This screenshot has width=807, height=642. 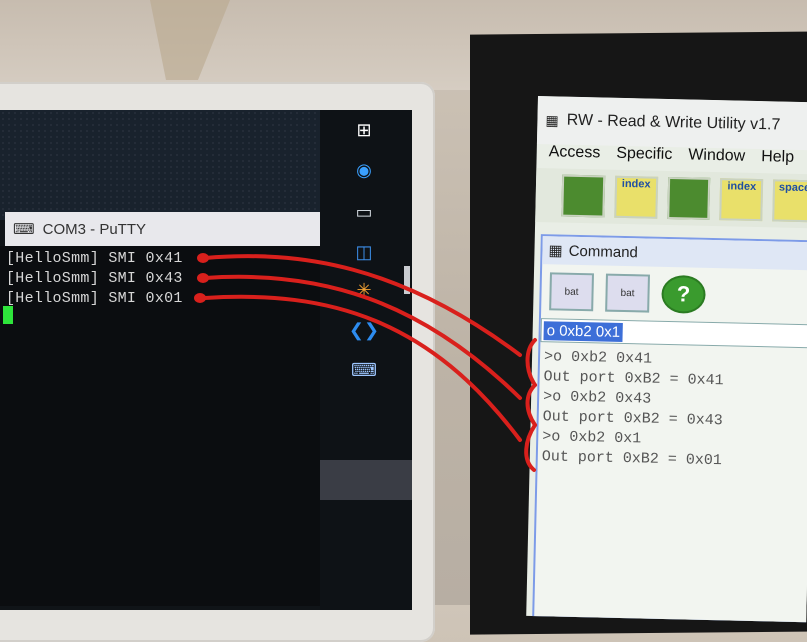 I want to click on output-line: >o 0xb2 0x41, so click(x=598, y=358).